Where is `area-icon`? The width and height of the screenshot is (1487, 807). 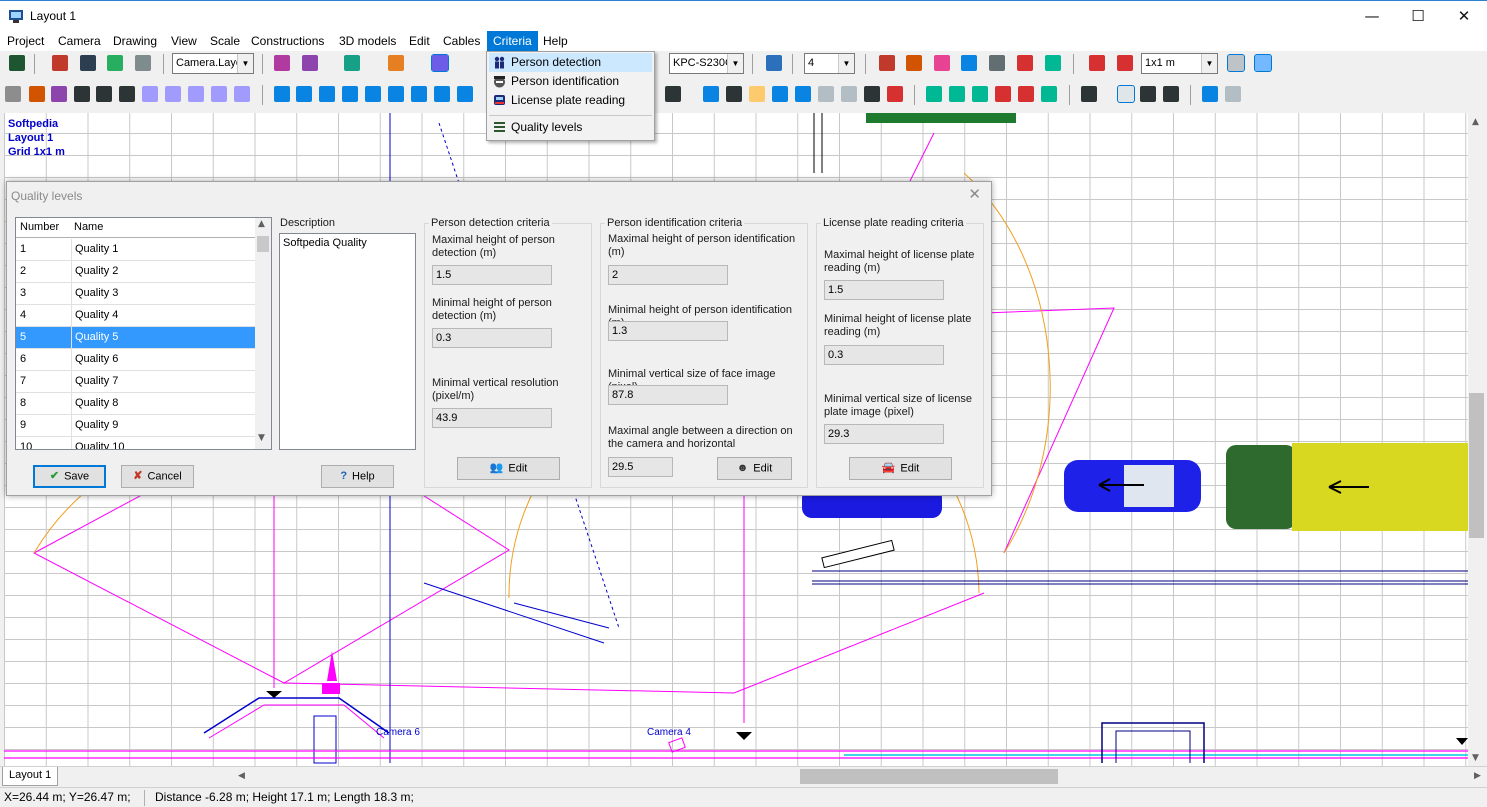
area-icon is located at coordinates (711, 94).